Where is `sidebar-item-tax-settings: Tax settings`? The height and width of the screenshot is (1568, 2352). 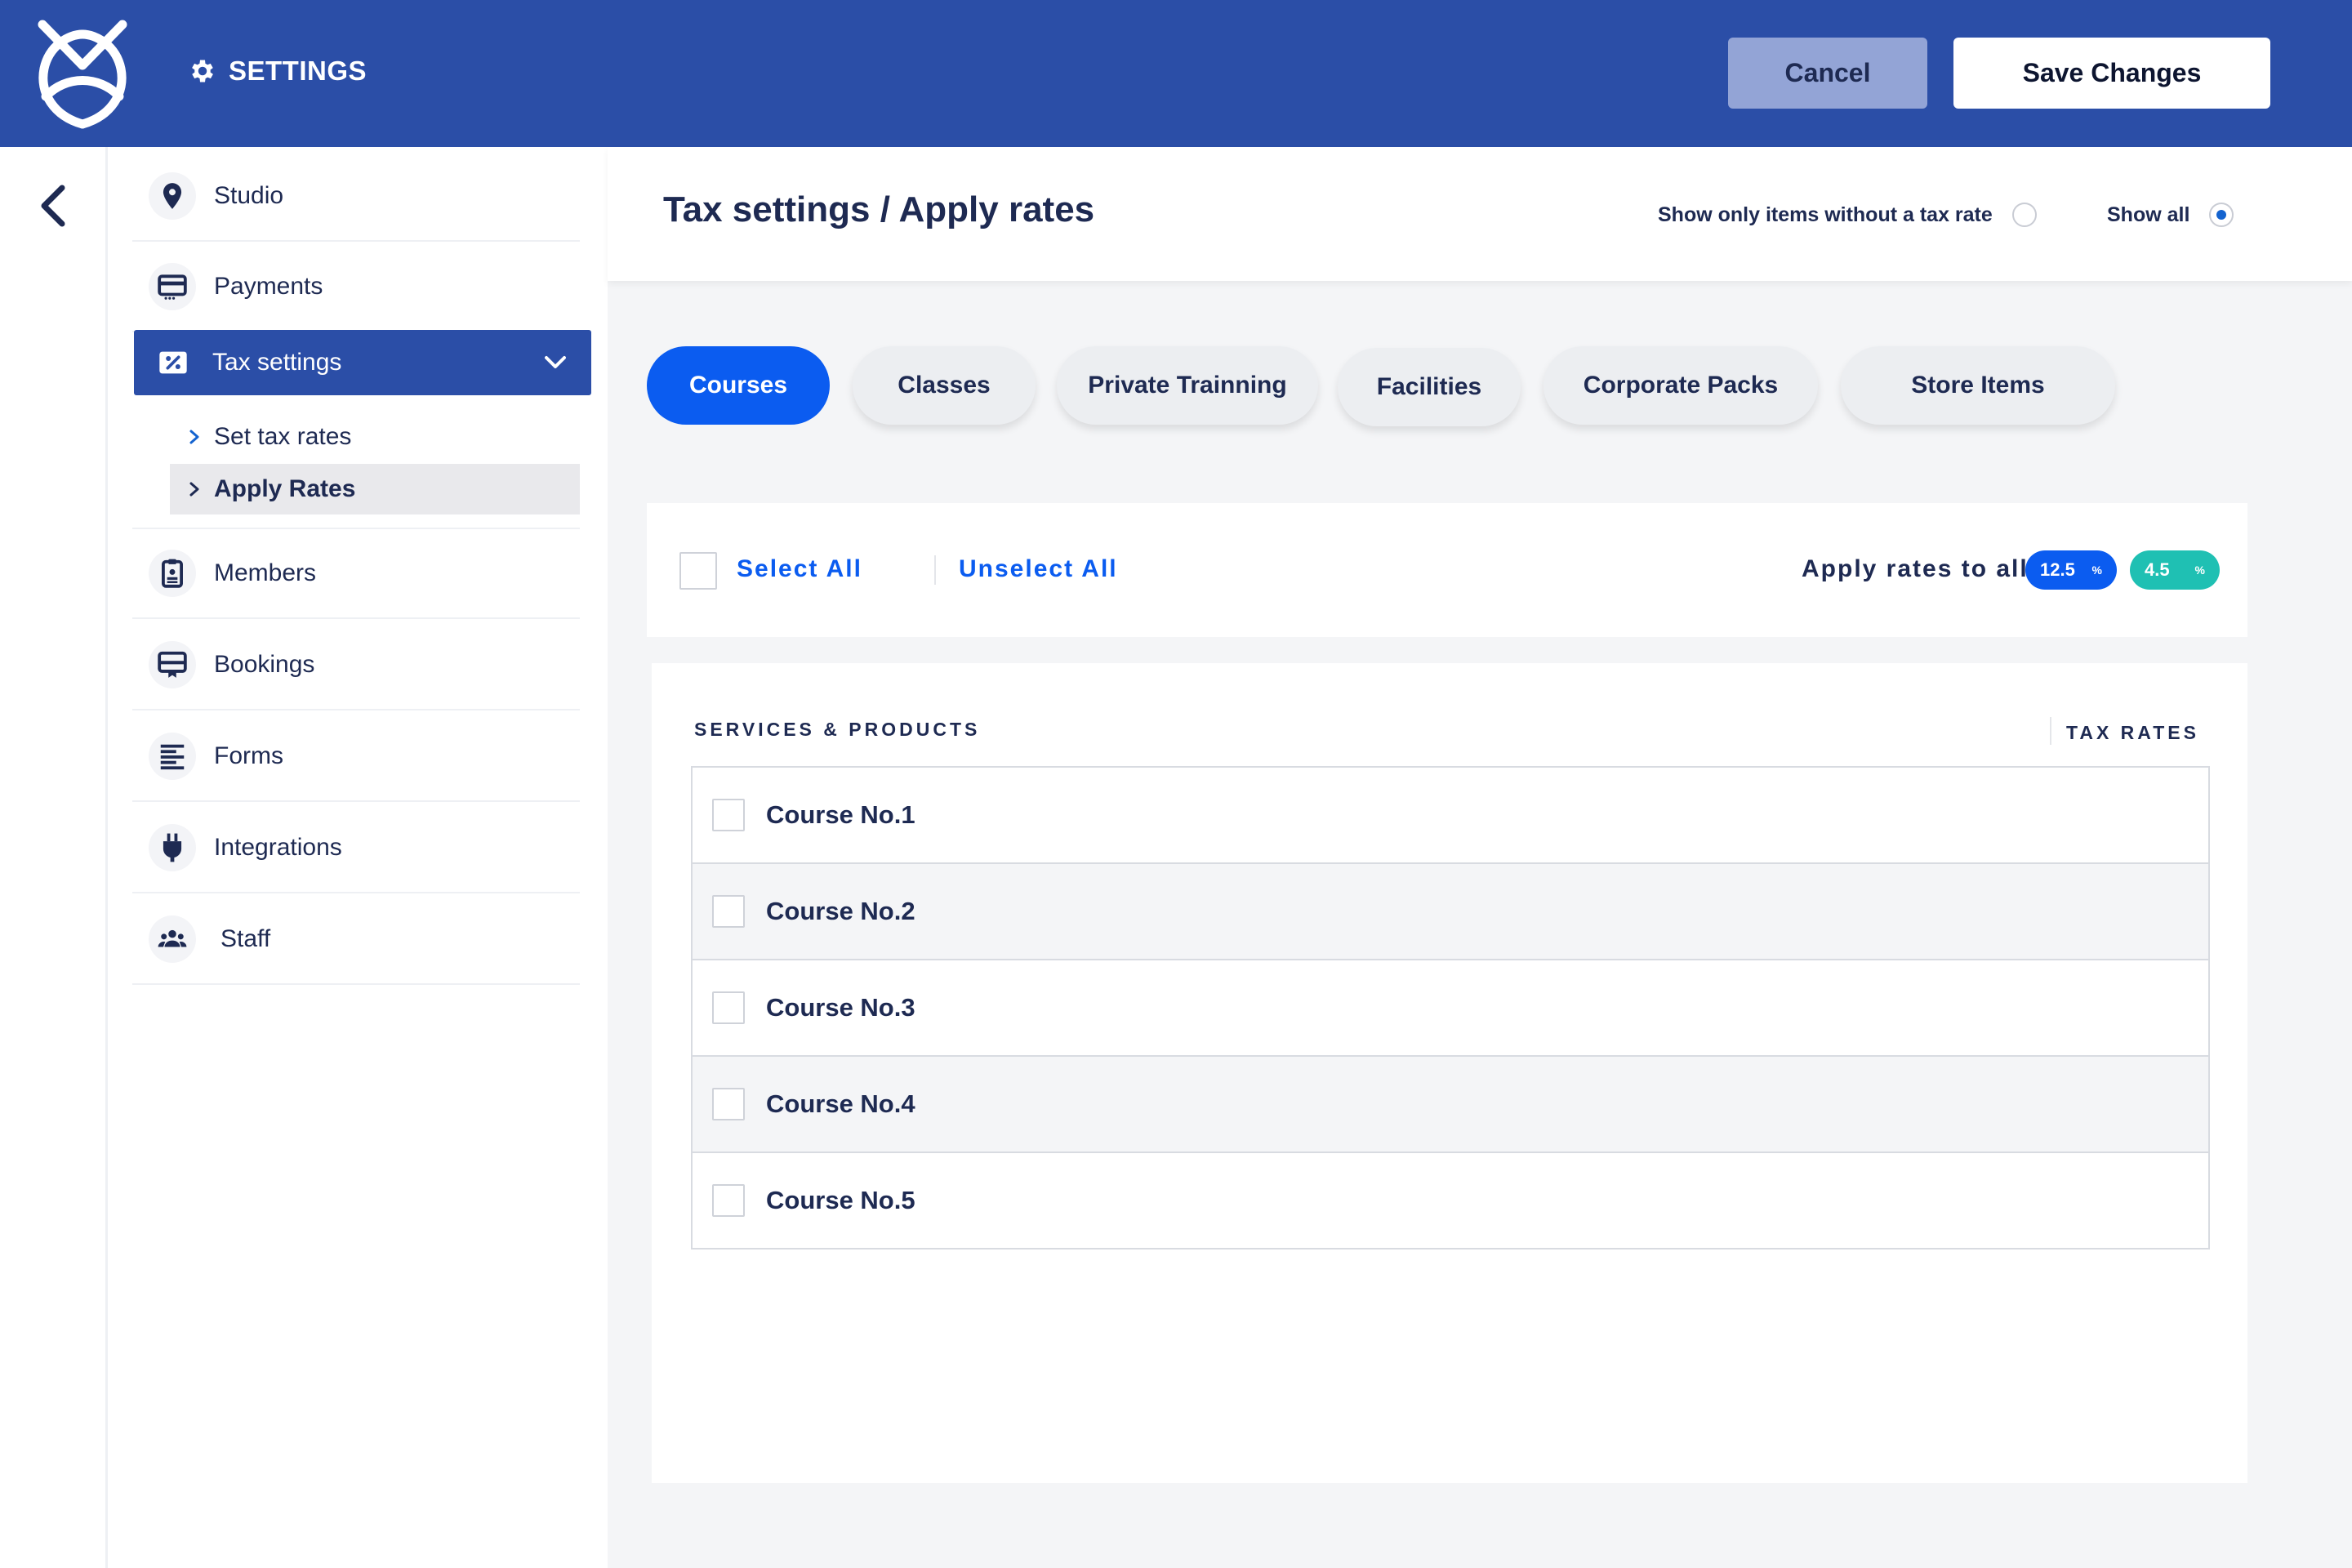
sidebar-item-tax-settings: Tax settings is located at coordinates (362, 362).